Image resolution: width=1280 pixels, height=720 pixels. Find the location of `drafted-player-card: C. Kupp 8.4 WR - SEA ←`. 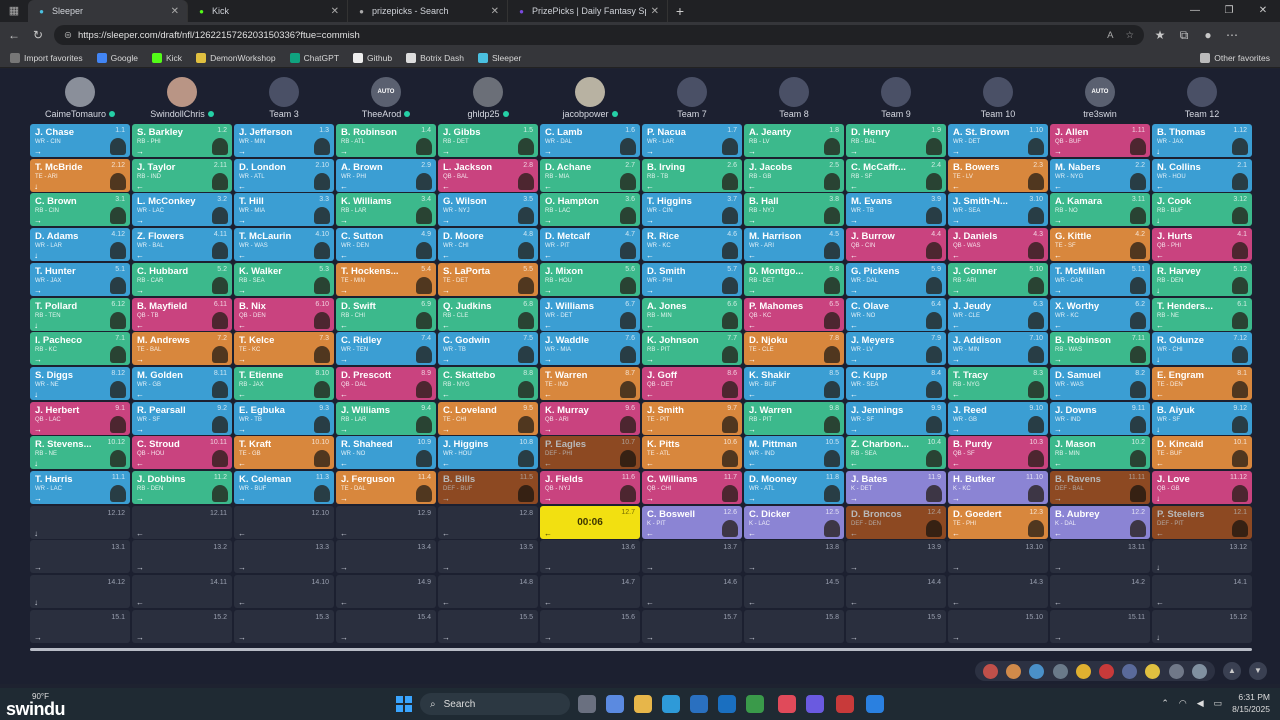

drafted-player-card: C. Kupp 8.4 WR - SEA ← is located at coordinates (896, 383).